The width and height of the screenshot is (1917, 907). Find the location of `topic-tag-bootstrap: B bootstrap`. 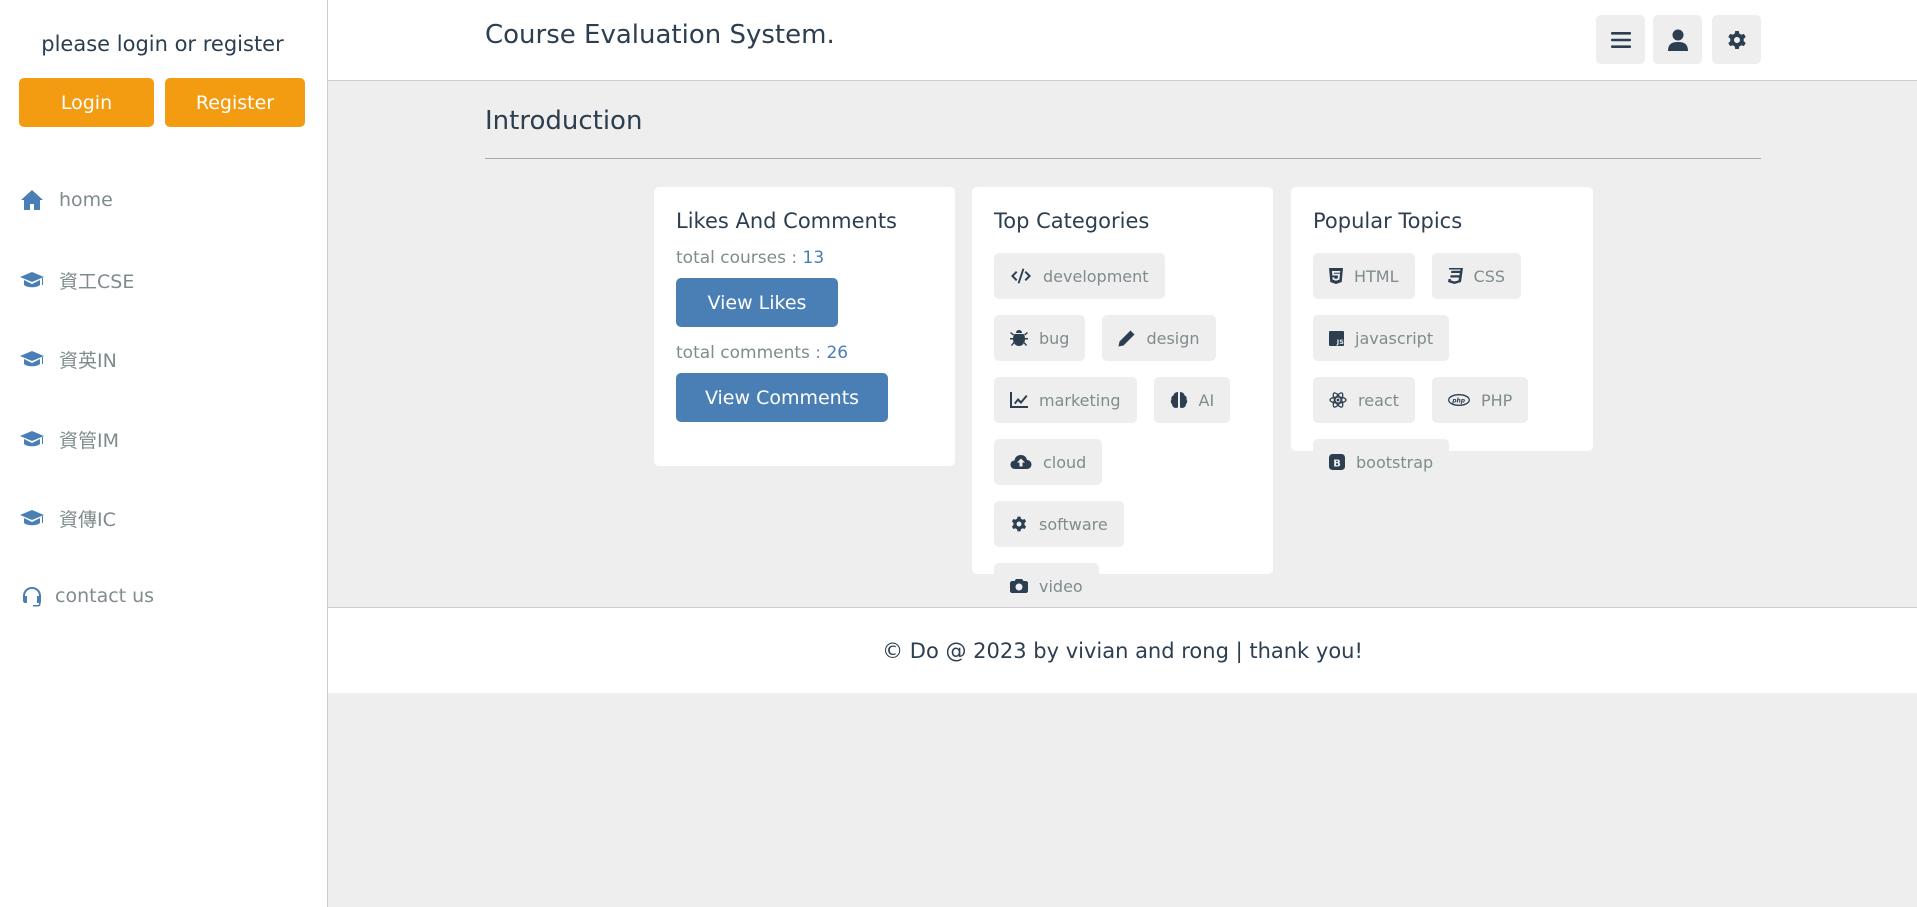

topic-tag-bootstrap: B bootstrap is located at coordinates (1381, 462).